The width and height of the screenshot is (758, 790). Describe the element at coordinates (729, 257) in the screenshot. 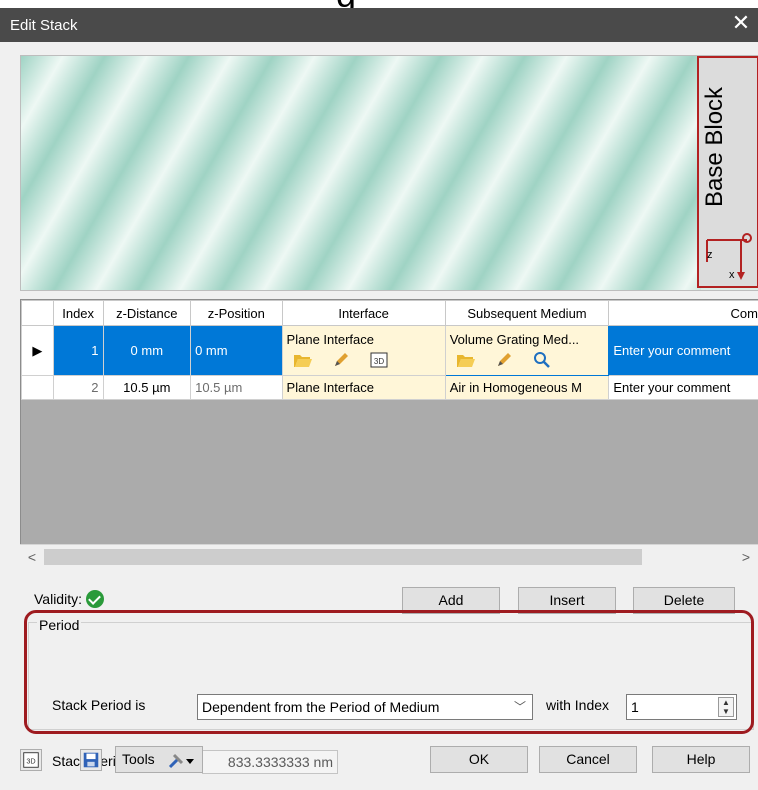

I see `axes-icon: z x` at that location.